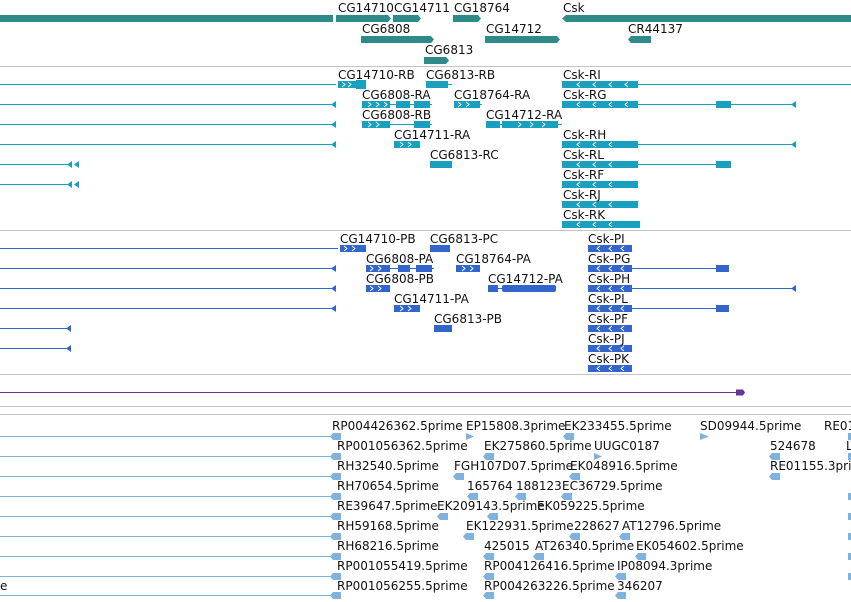  I want to click on transcript-label-csk-rk: Csk-RK, so click(584, 215).